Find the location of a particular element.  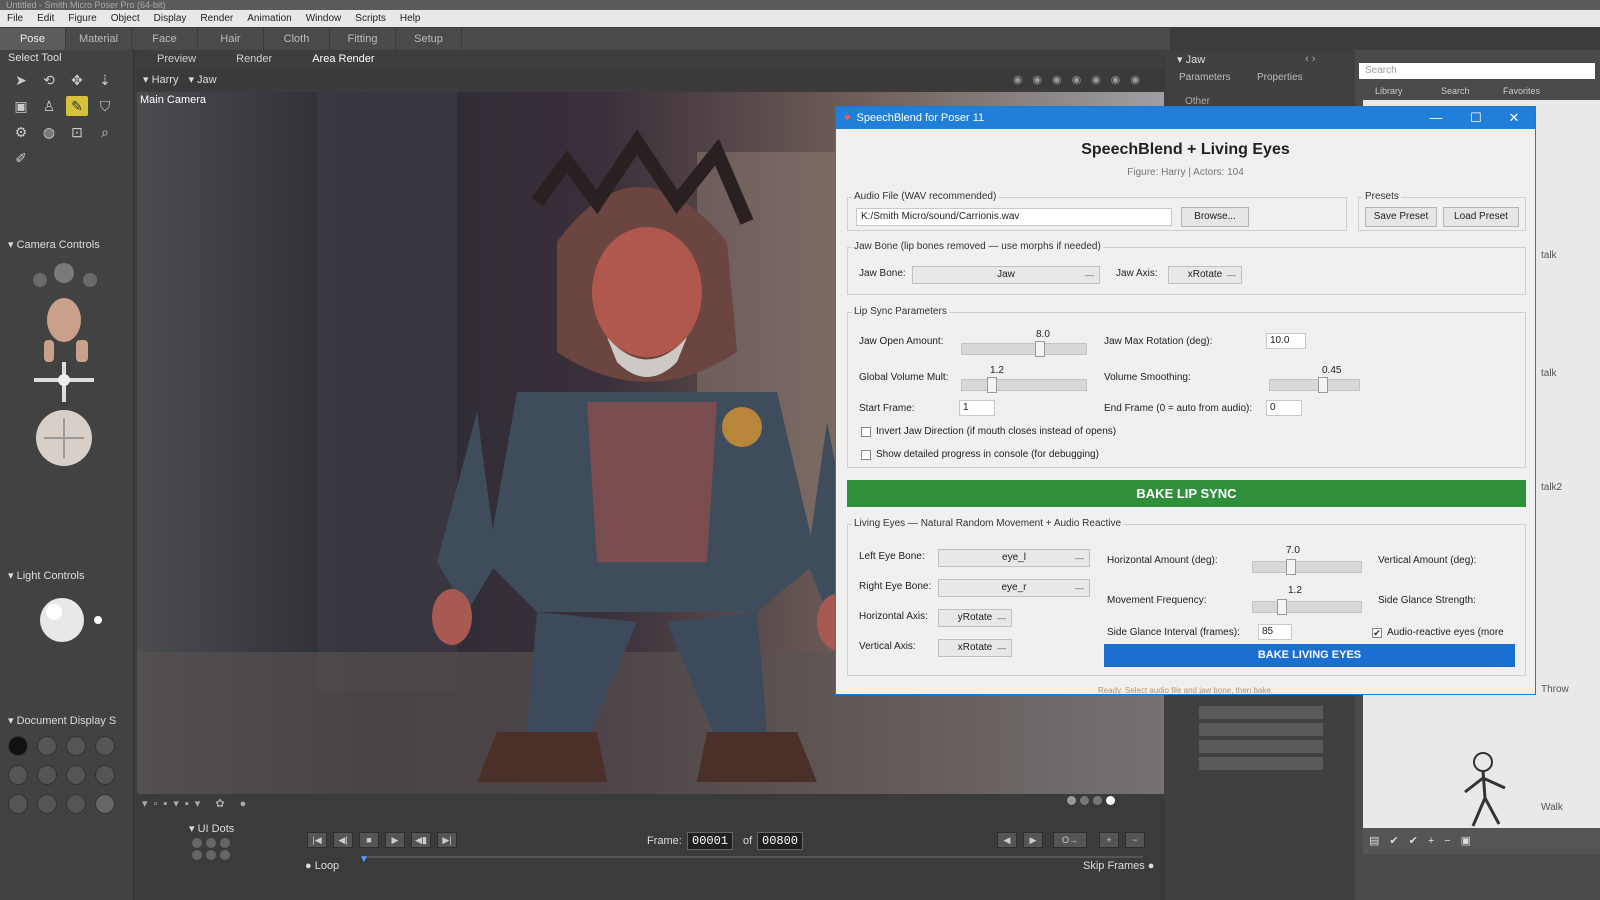

show-progress-checkbox is located at coordinates (866, 455).